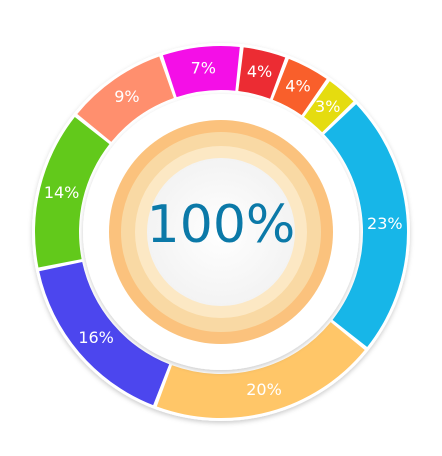 This screenshot has width=442, height=456. What do you see at coordinates (221, 225) in the screenshot?
I see `center-label: 100%` at bounding box center [221, 225].